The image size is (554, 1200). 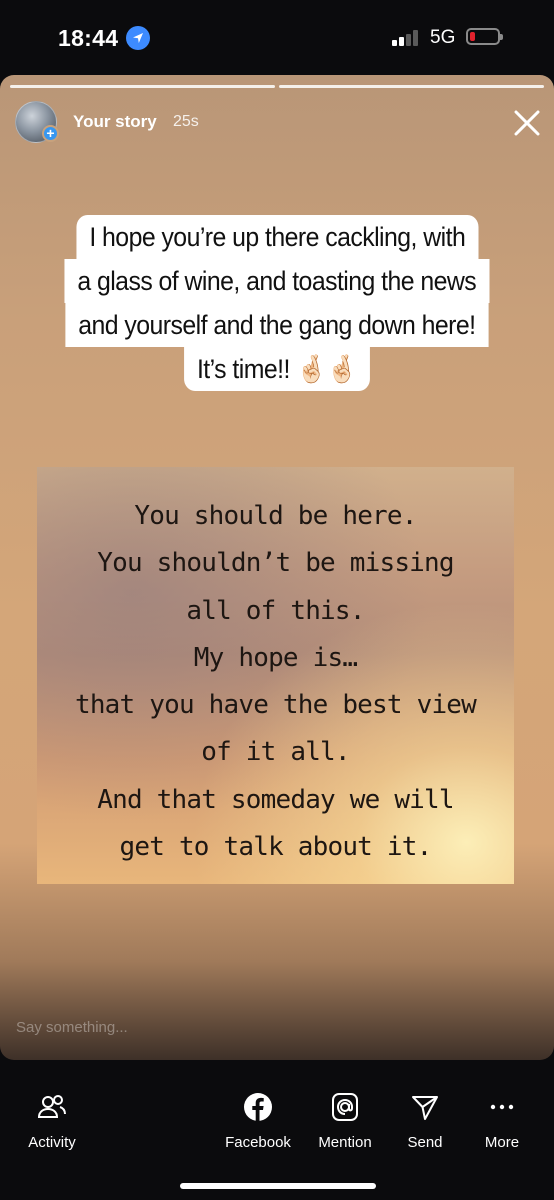 What do you see at coordinates (138, 38) in the screenshot?
I see `location-arrow-icon` at bounding box center [138, 38].